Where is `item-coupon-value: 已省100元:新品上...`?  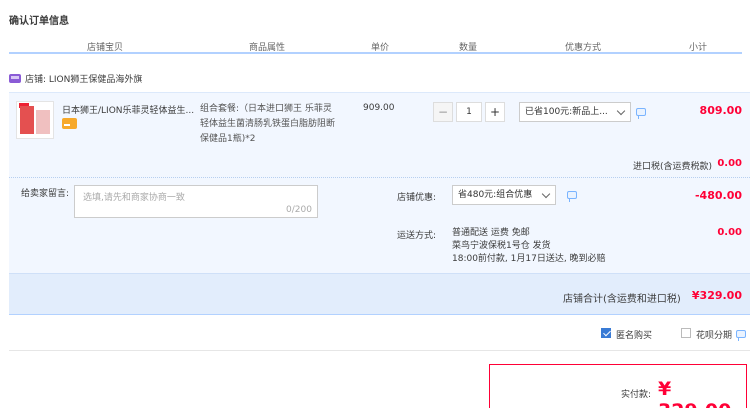 item-coupon-value: 已省100元:新品上... is located at coordinates (566, 112).